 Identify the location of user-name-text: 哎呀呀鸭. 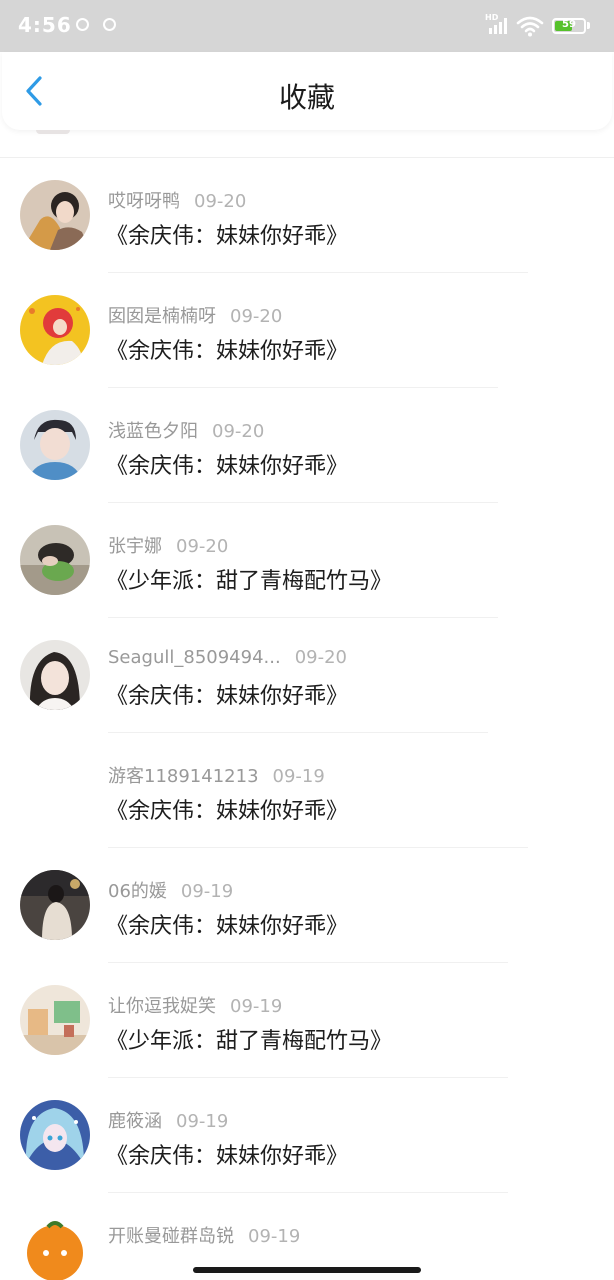
(144, 201).